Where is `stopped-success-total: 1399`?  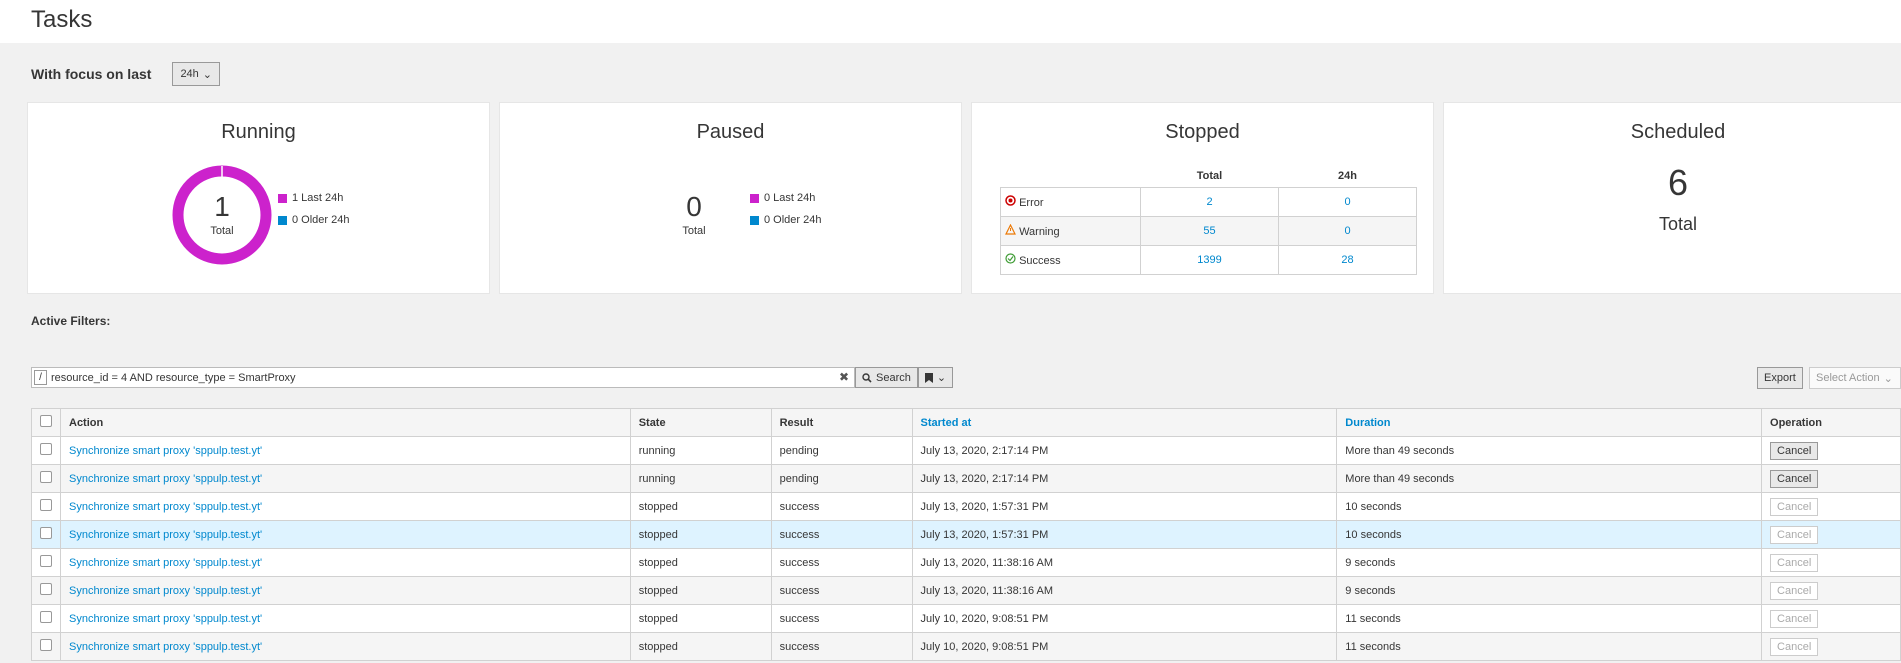
stopped-success-total: 1399 is located at coordinates (1209, 259).